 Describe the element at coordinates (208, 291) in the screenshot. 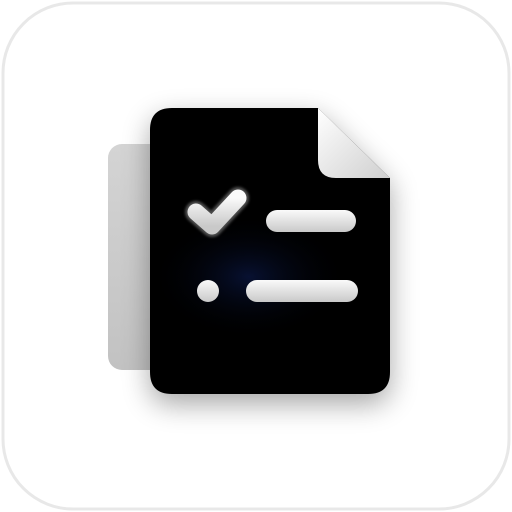

I see `bullet-dot-icon` at that location.